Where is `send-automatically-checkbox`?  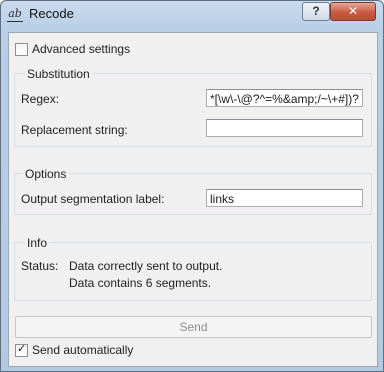
send-automatically-checkbox is located at coordinates (21, 349).